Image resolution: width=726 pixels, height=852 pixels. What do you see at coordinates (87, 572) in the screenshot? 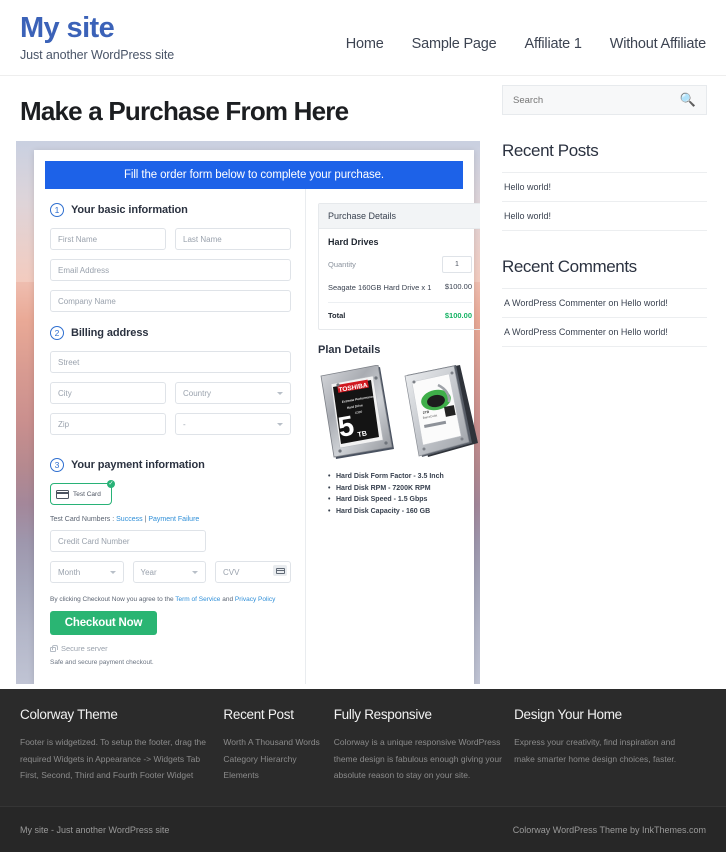
I see `expiry-month-select: Month` at bounding box center [87, 572].